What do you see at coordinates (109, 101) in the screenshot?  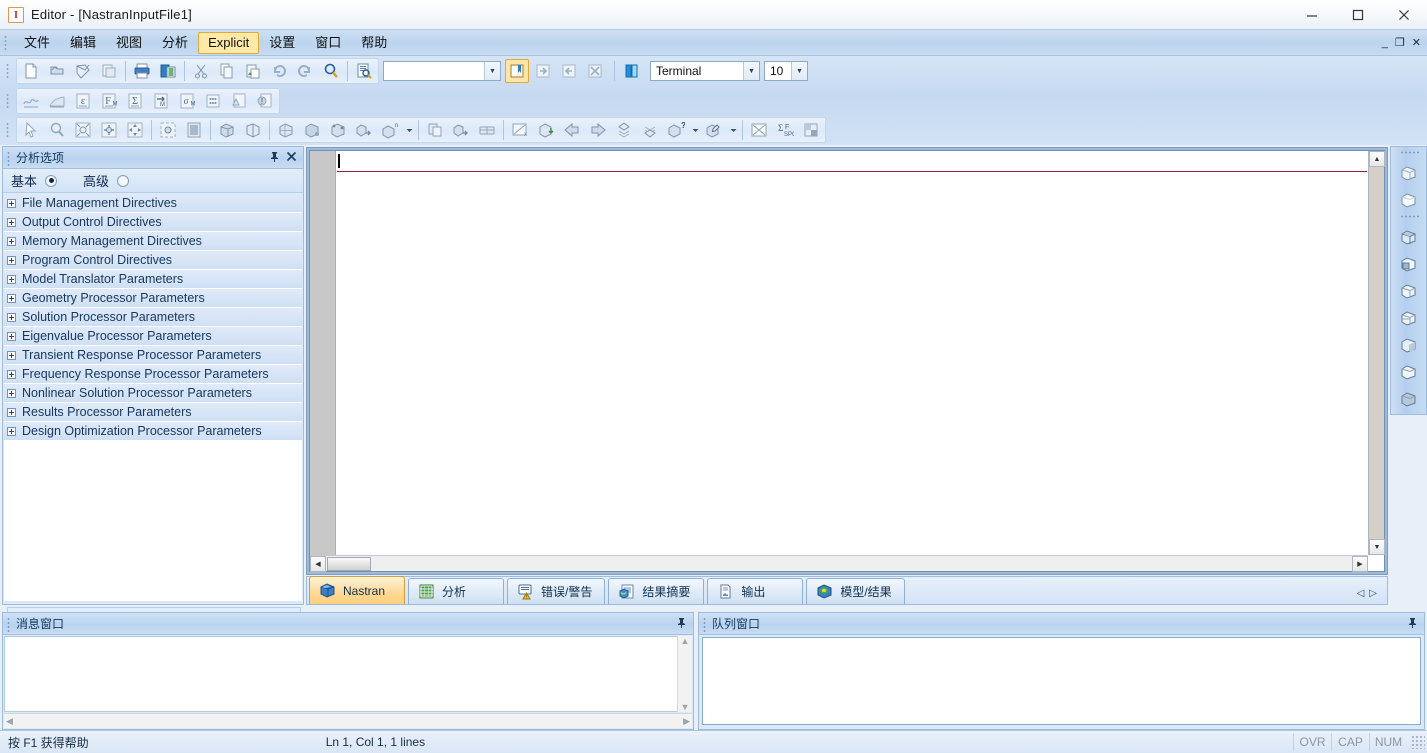 I see `force-fm-icon: FM` at bounding box center [109, 101].